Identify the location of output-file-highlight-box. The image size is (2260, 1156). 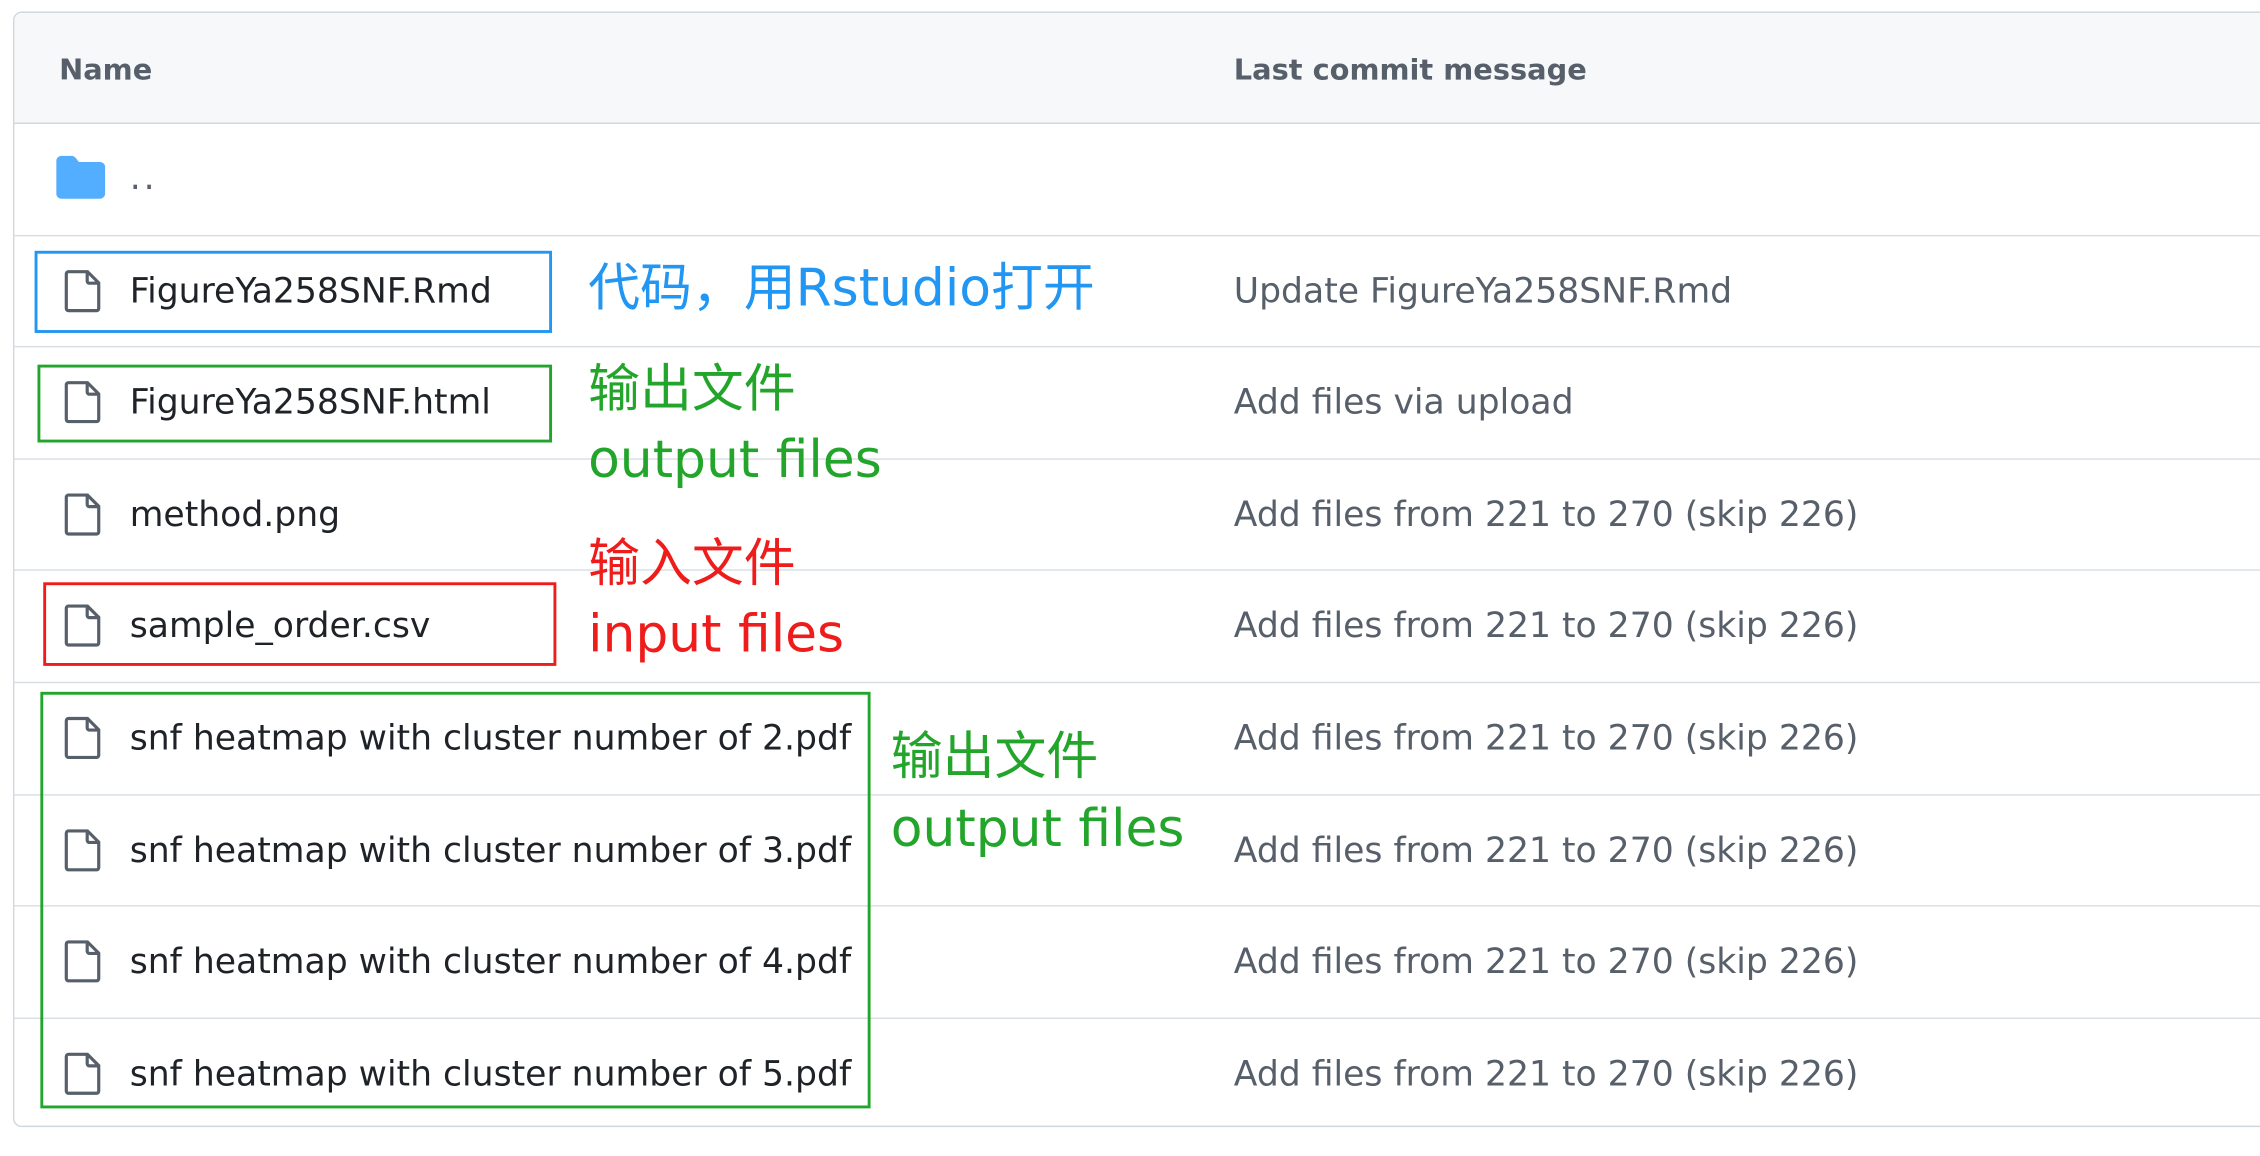
(295, 403).